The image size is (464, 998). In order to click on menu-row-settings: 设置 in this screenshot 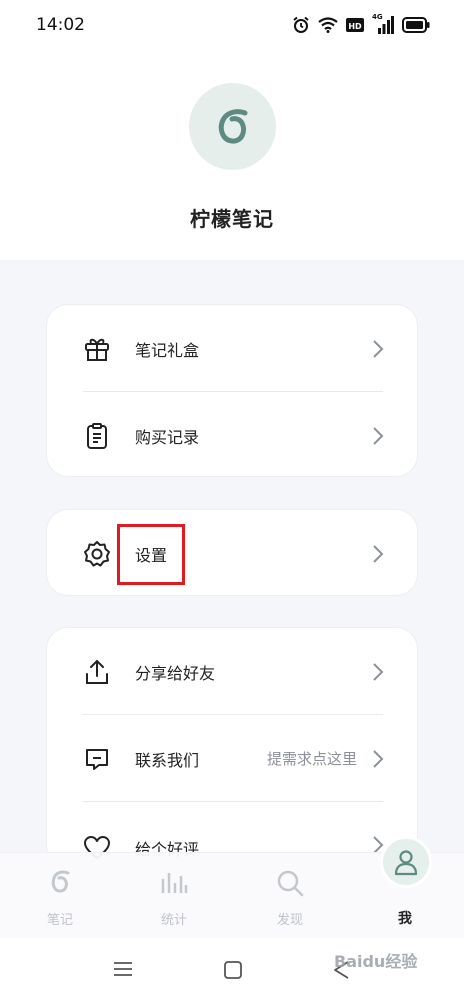, I will do `click(233, 553)`.